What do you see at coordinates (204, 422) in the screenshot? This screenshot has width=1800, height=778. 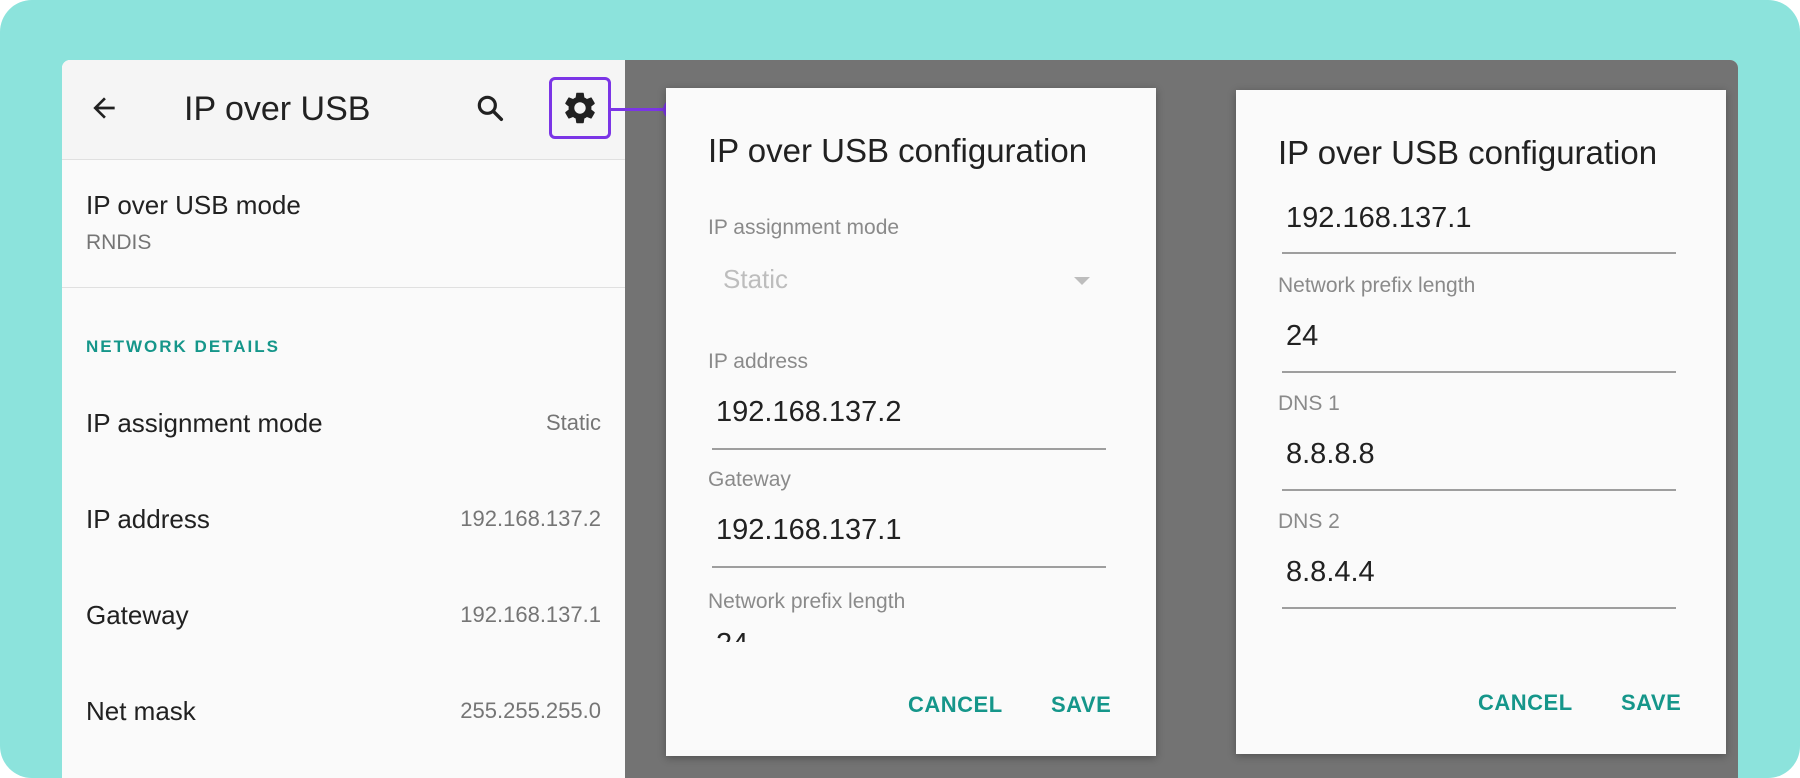 I see `detail-label: IP assignment mode` at bounding box center [204, 422].